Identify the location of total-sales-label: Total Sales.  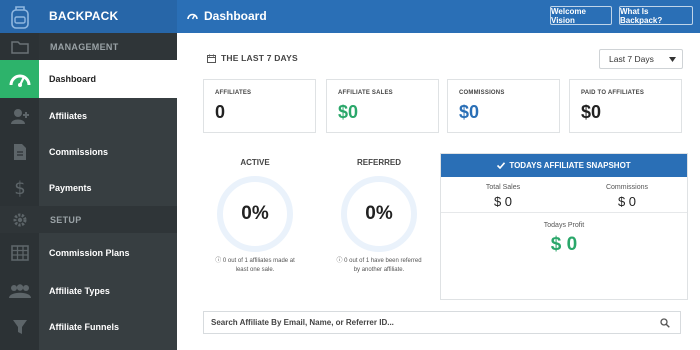
(503, 187).